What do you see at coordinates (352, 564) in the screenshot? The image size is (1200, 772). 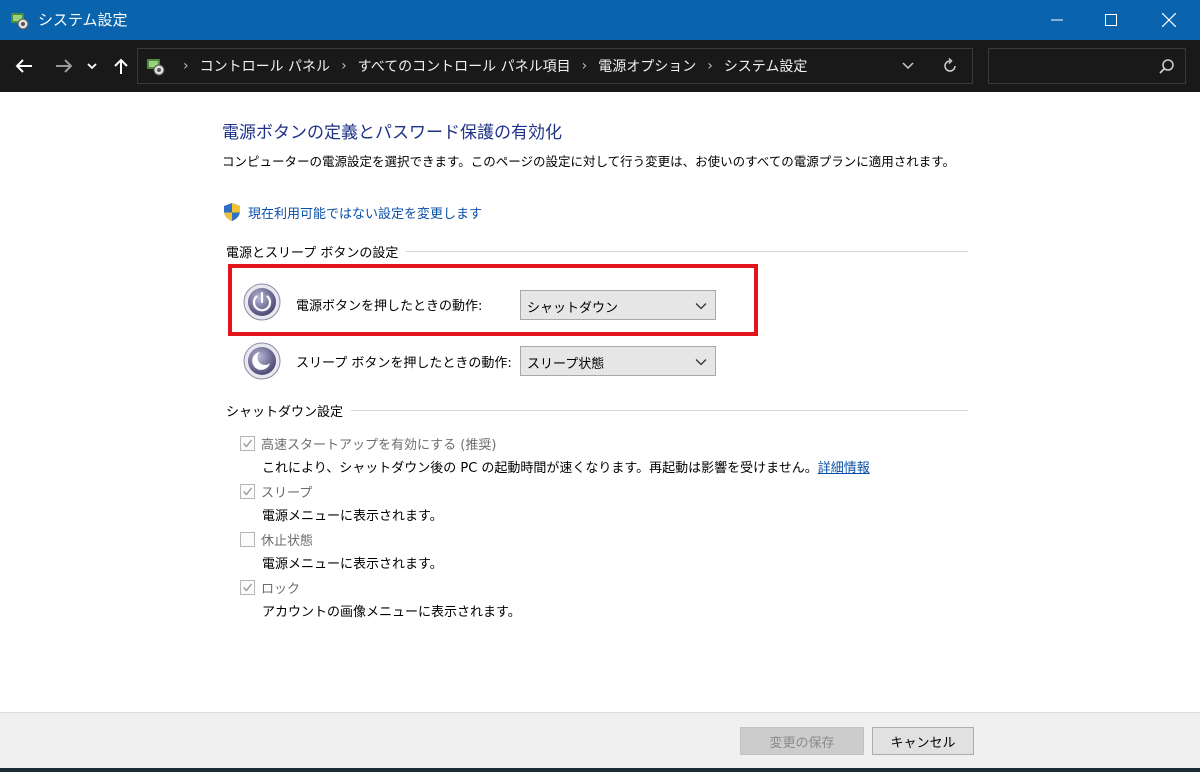 I see `hibernate-description: 電源メニューに表示されます。` at bounding box center [352, 564].